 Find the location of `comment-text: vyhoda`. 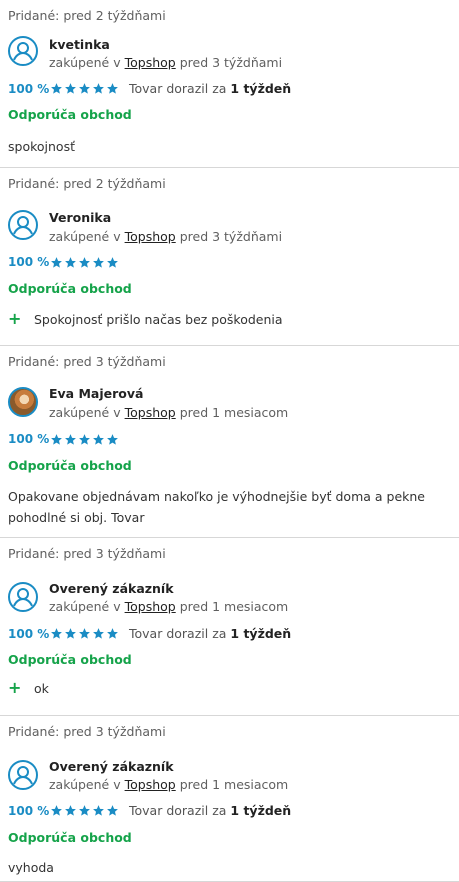

comment-text: vyhoda is located at coordinates (31, 867).